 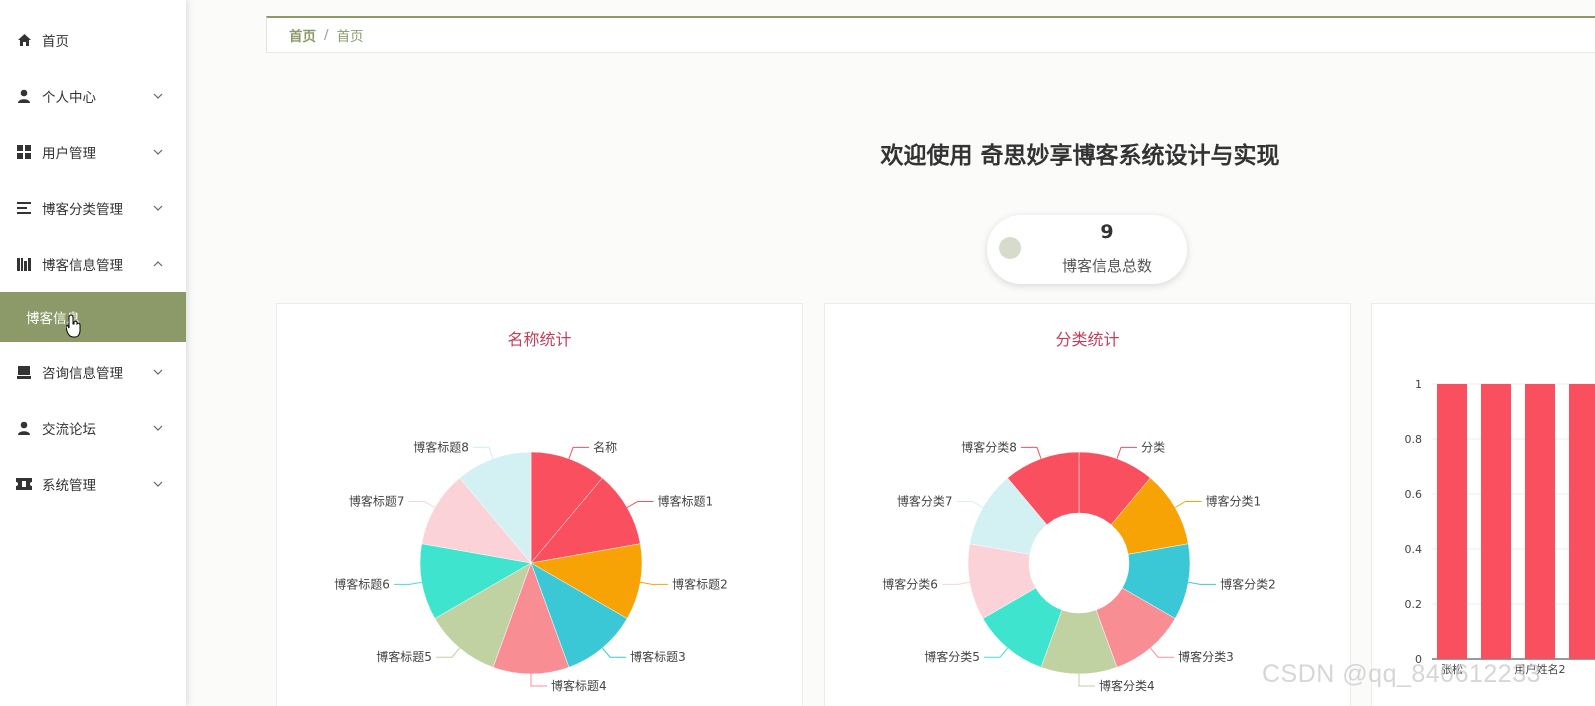 What do you see at coordinates (700, 583) in the screenshot?
I see `pie-label: 博客标题2` at bounding box center [700, 583].